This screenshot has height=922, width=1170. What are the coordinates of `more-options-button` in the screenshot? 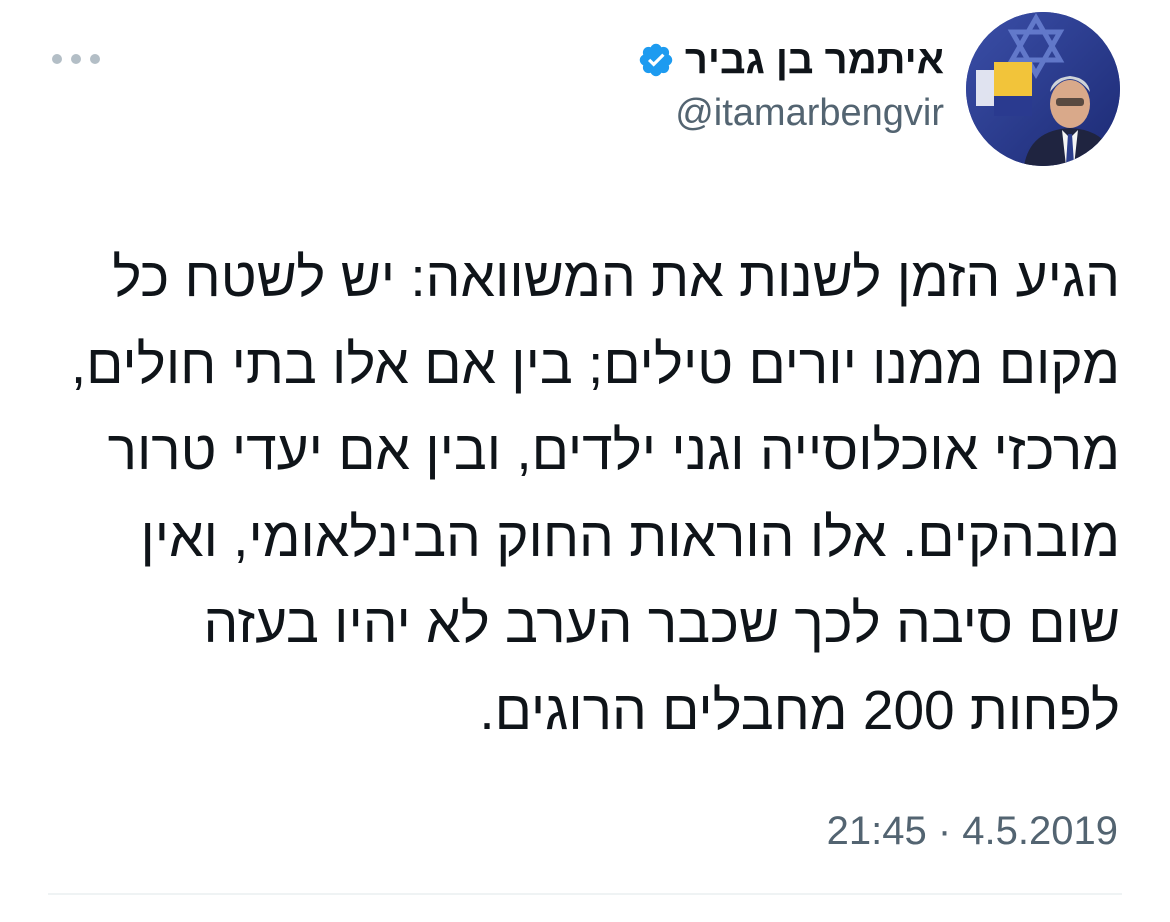 It's located at (76, 59).